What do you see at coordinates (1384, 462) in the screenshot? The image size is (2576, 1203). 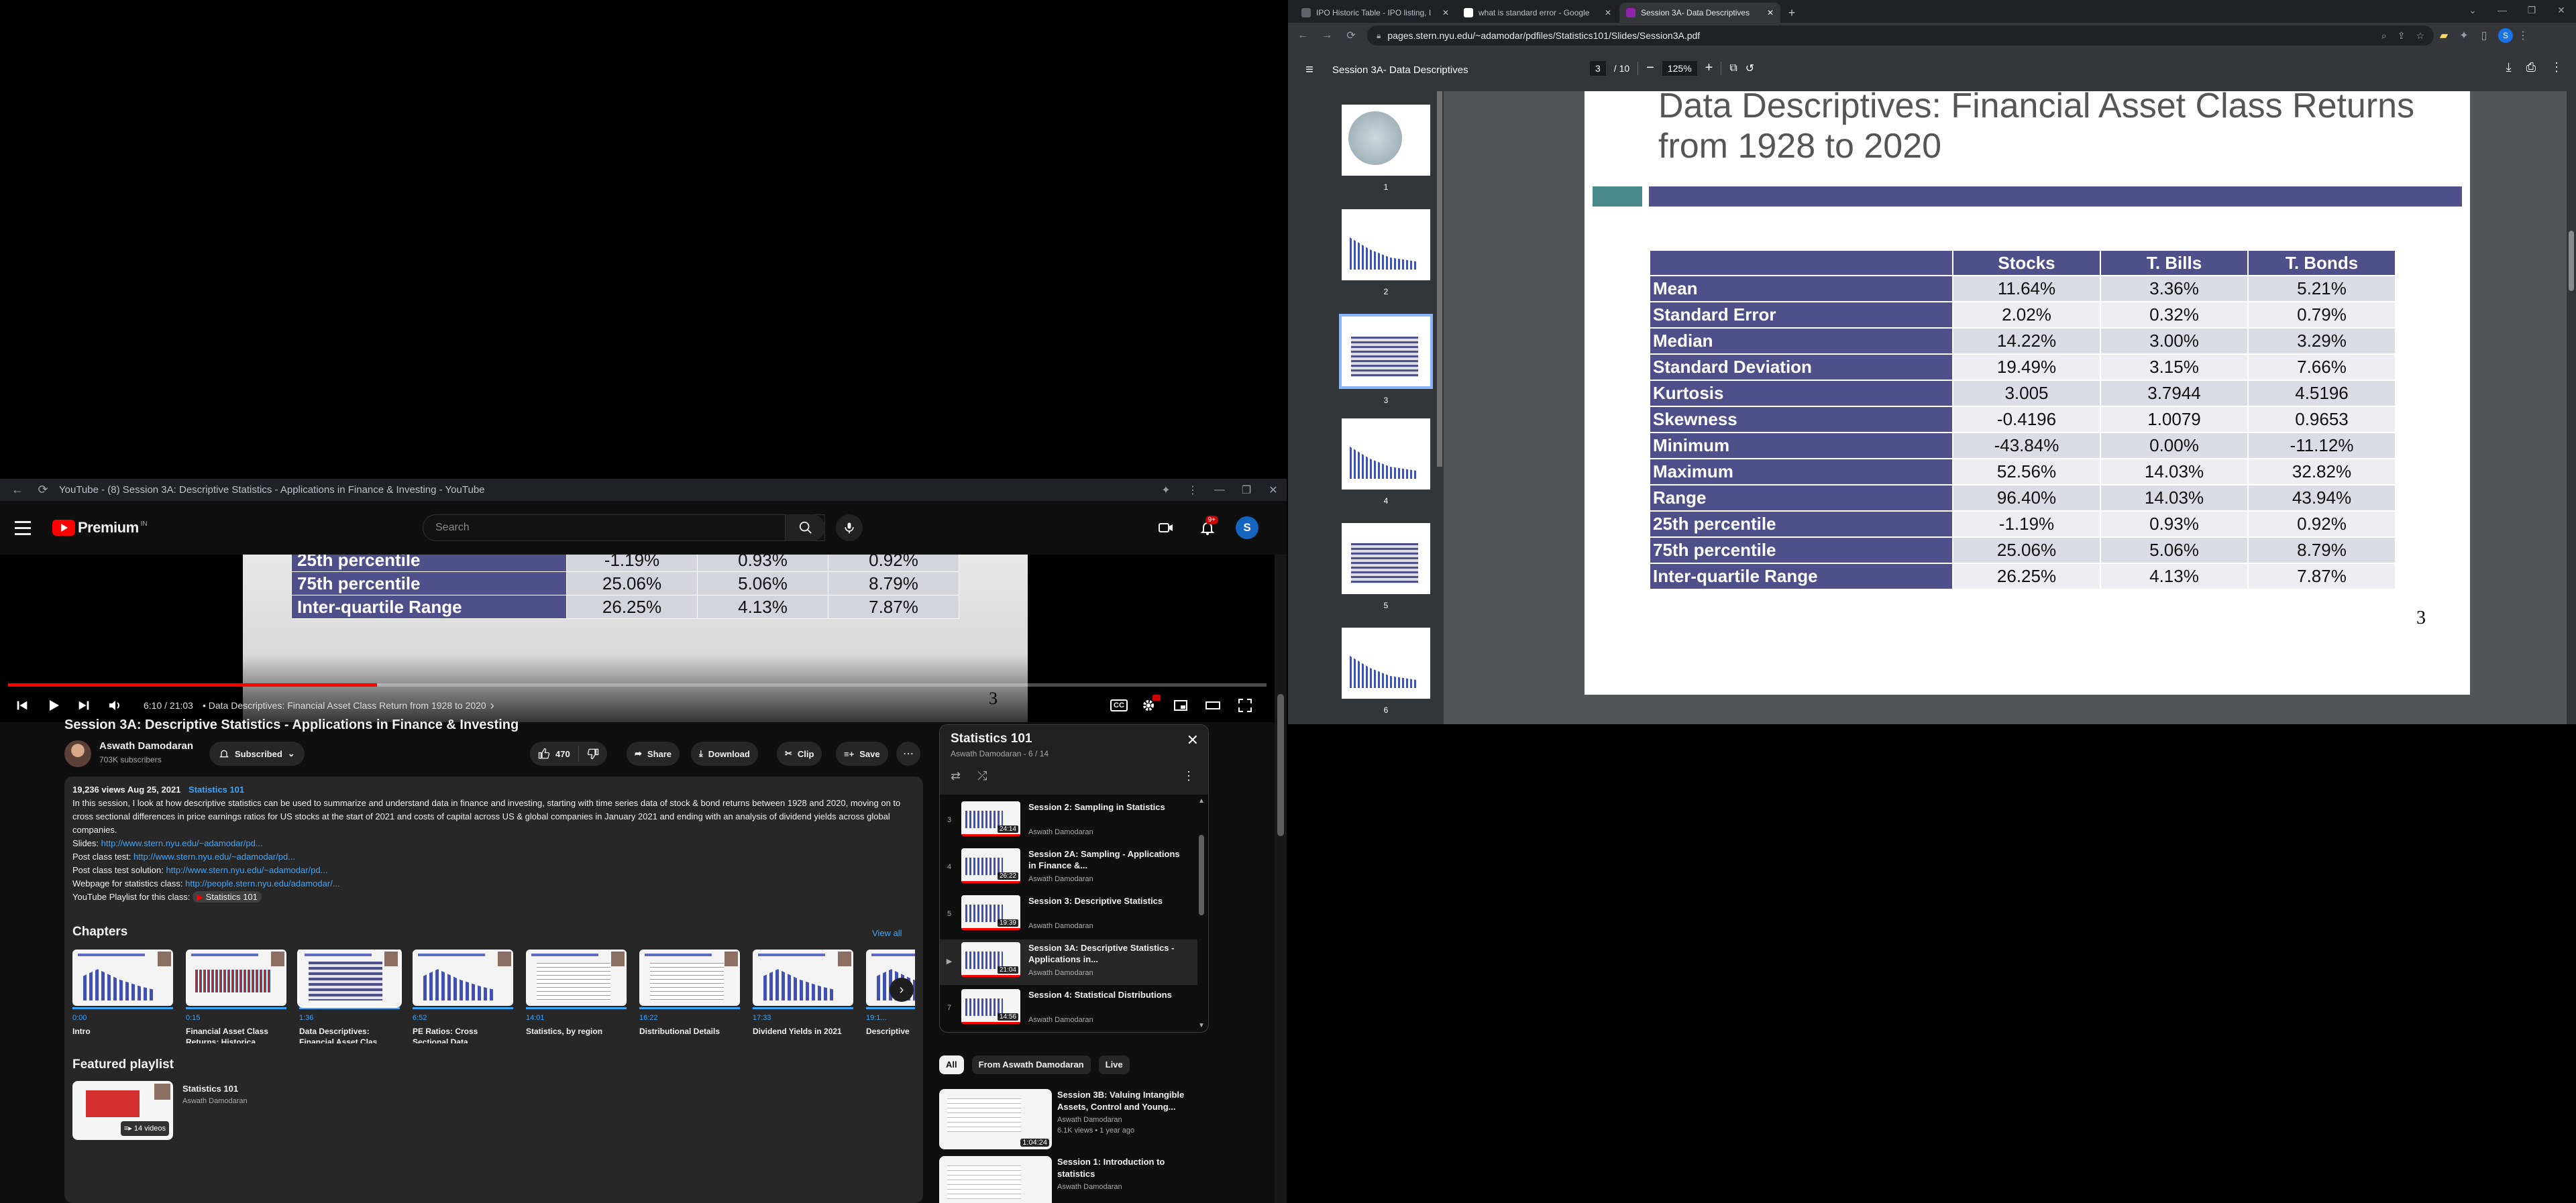 I see `pdf-thumbnail: 4` at bounding box center [1384, 462].